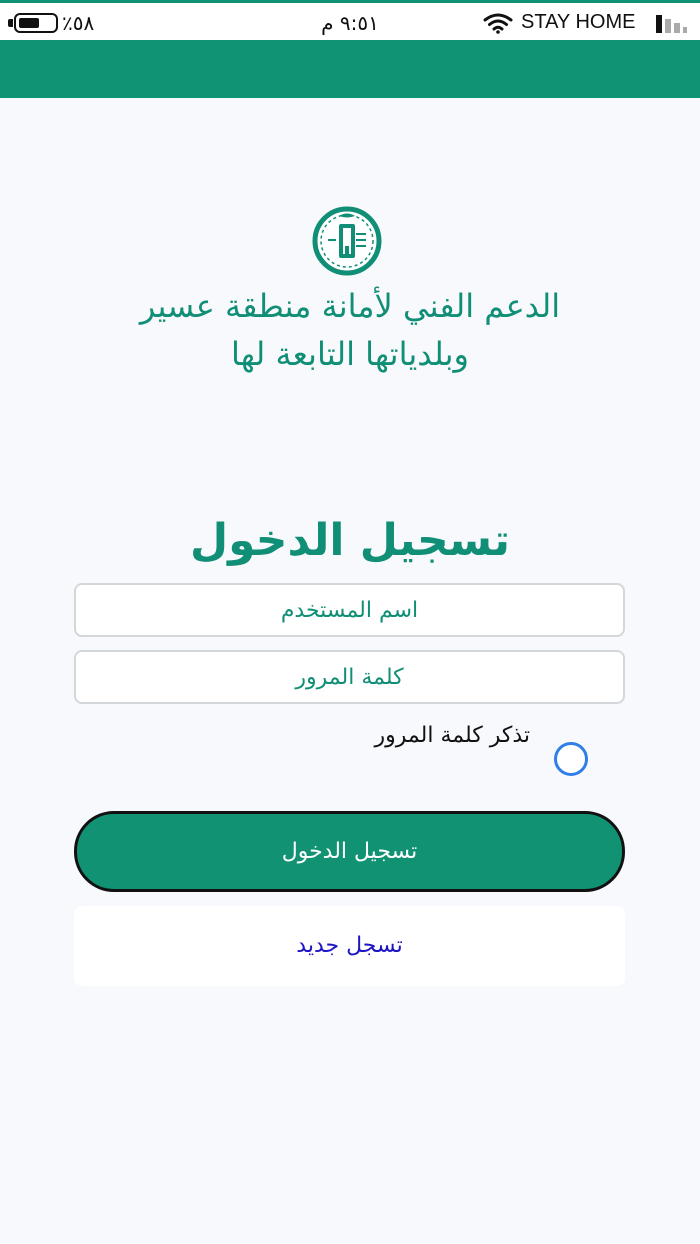 The width and height of the screenshot is (700, 1244). What do you see at coordinates (347, 241) in the screenshot?
I see `amanah-asir-logo-icon` at bounding box center [347, 241].